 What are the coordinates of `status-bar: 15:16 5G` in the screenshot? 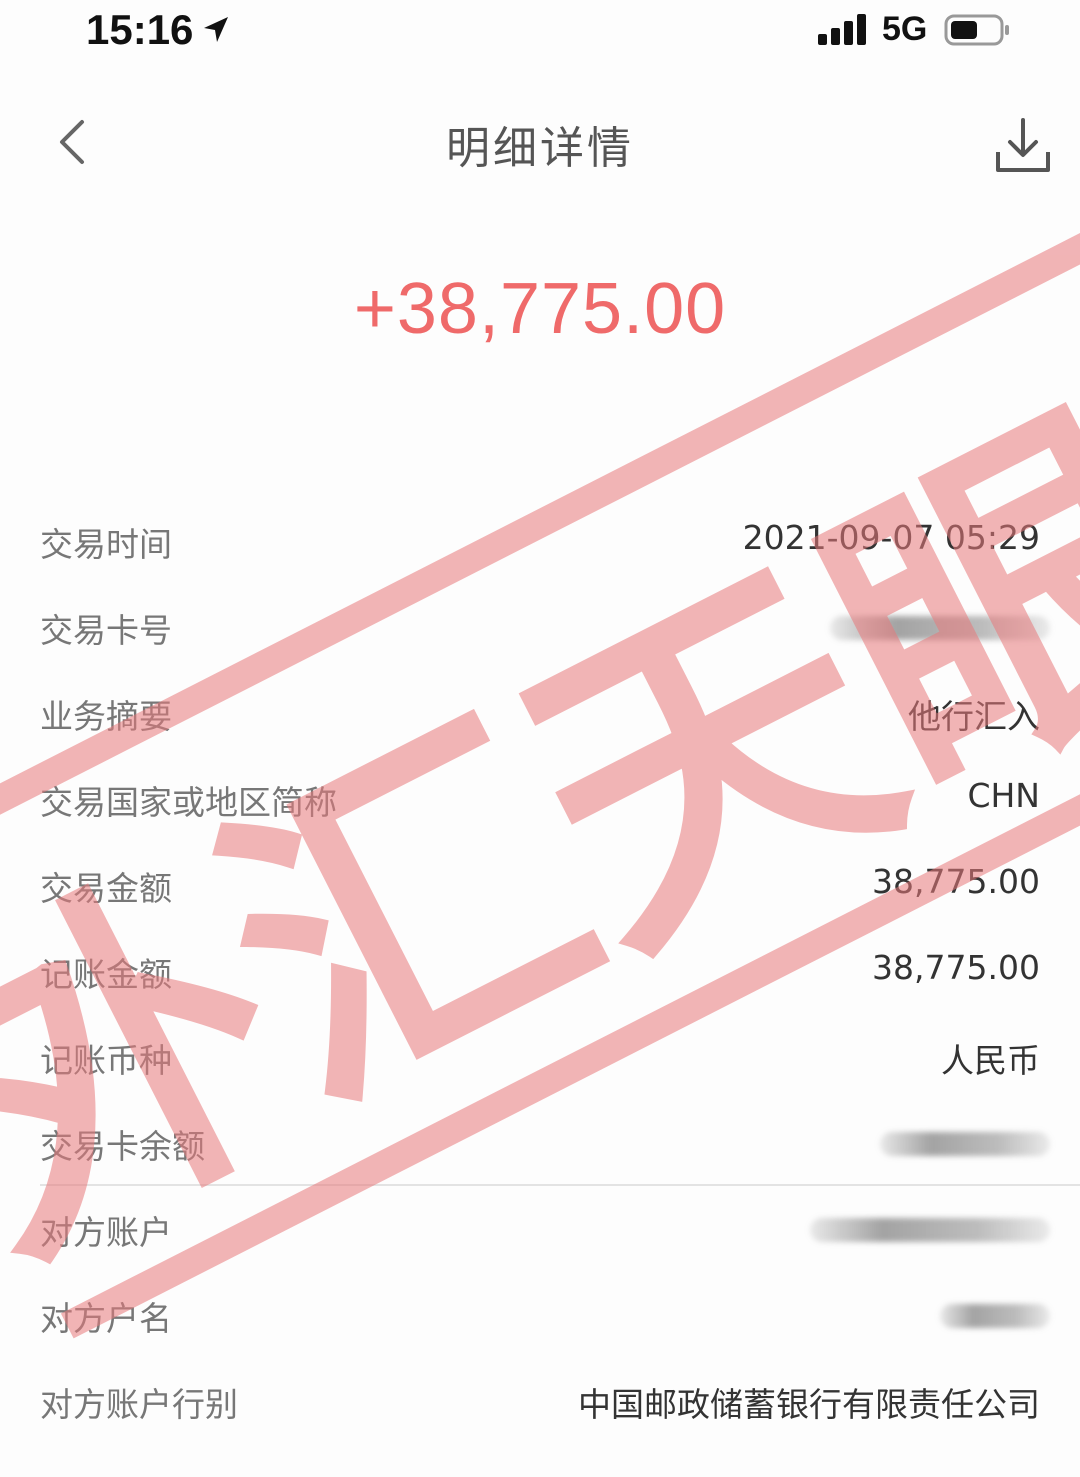 It's located at (540, 31).